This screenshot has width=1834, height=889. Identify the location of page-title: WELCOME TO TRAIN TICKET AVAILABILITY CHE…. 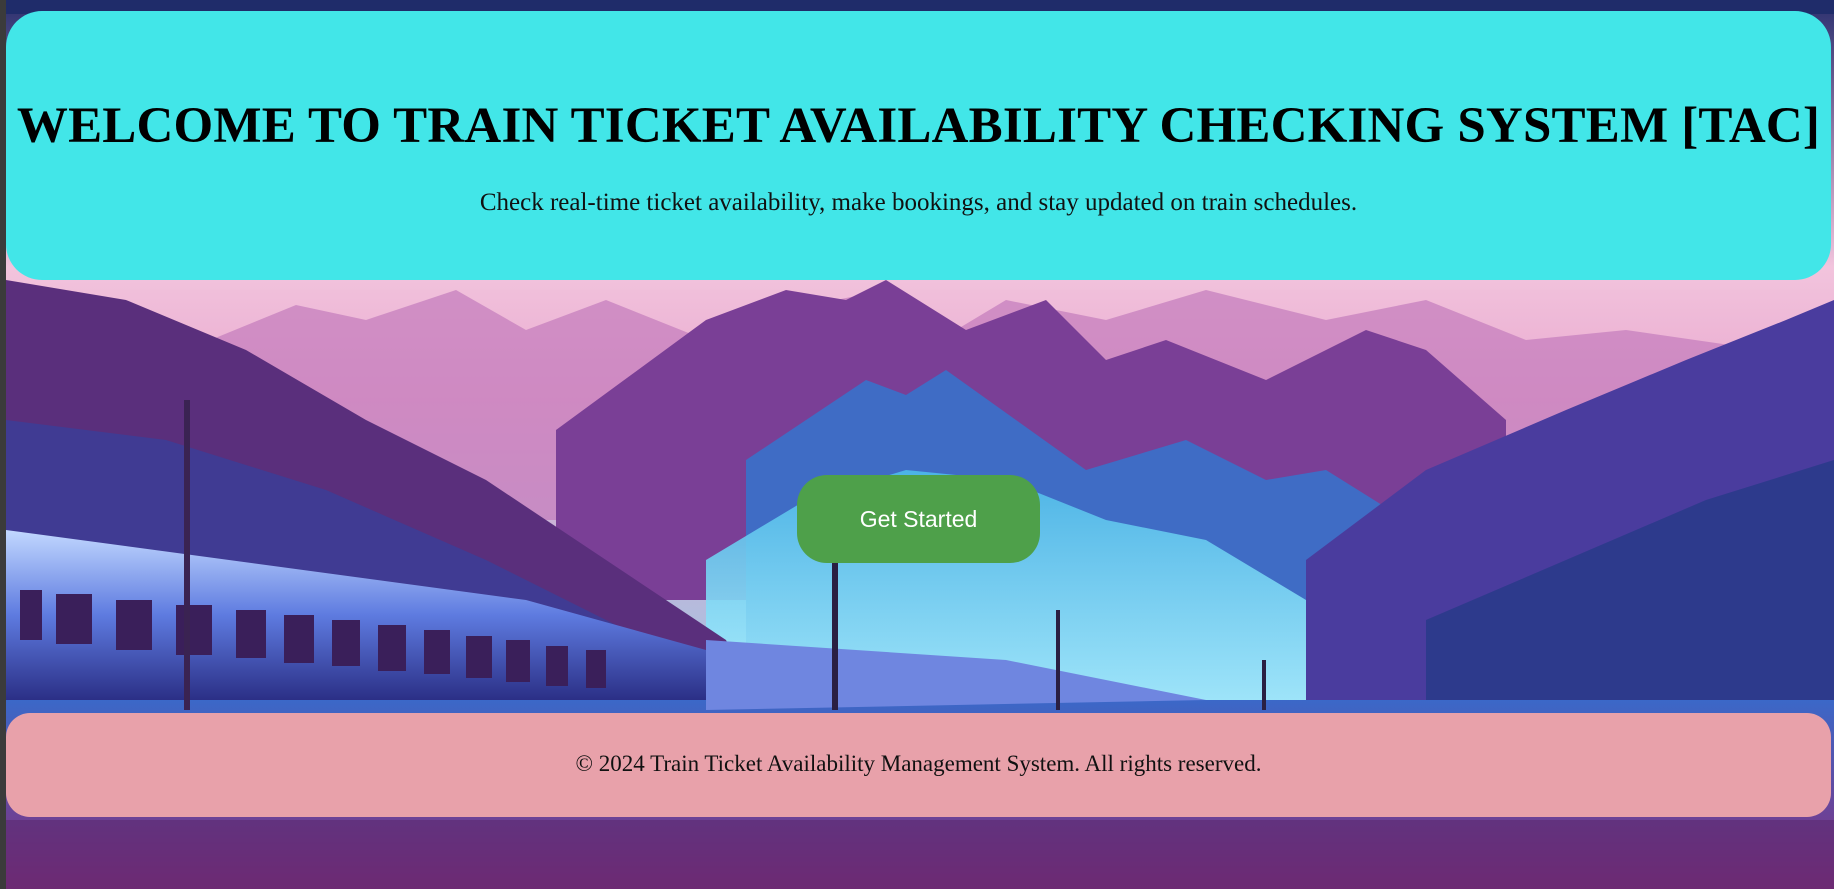
(918, 126).